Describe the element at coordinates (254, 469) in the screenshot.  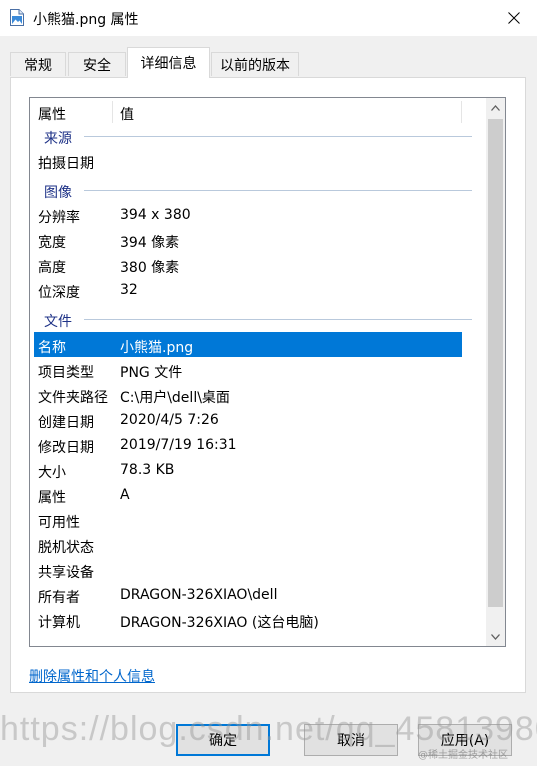
I see `list-item: 大小 78.3 KB` at that location.